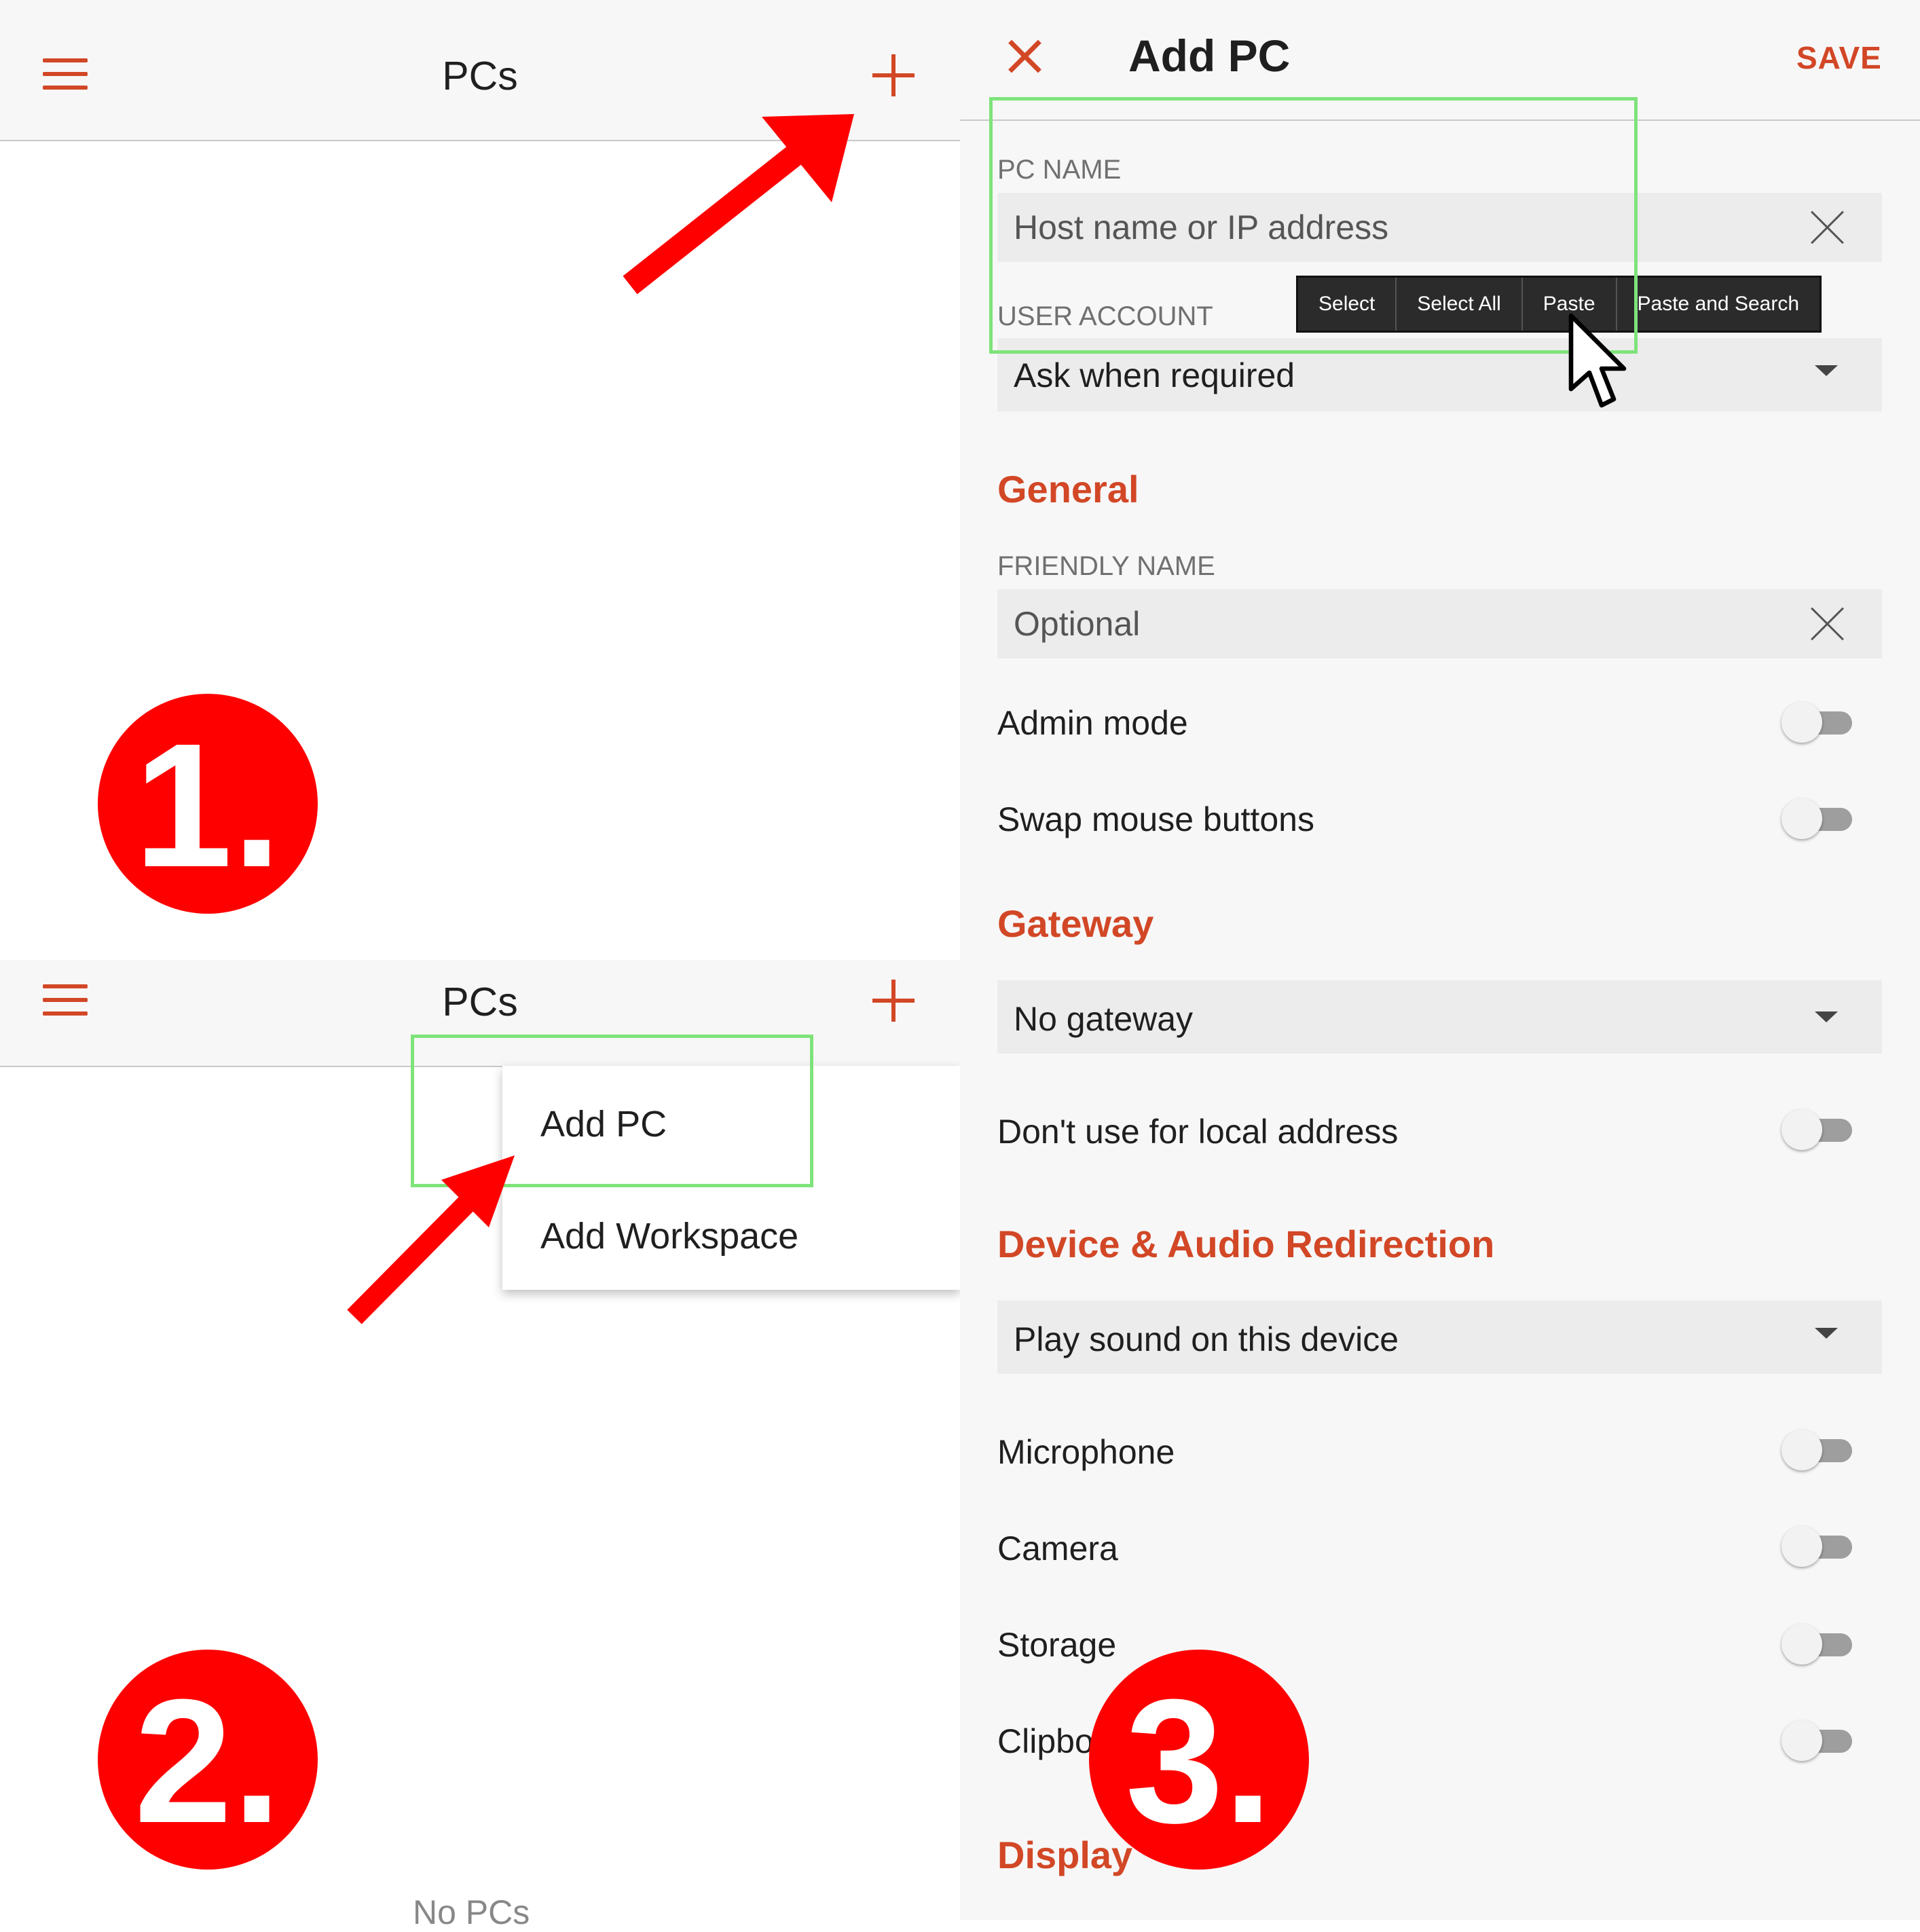 This screenshot has width=1920, height=1932. I want to click on swap-mouse-label: Swap mouse buttons, so click(1155, 819).